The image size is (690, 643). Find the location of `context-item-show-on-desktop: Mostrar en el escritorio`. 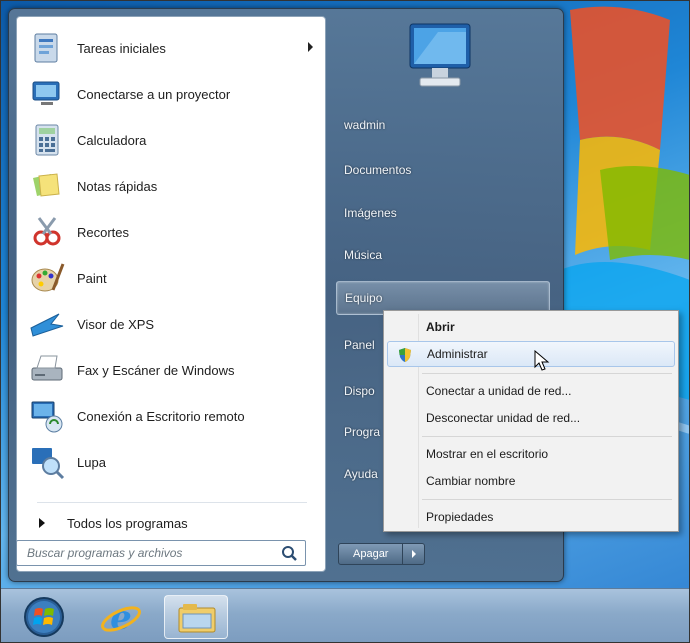

context-item-show-on-desktop: Mostrar en el escritorio is located at coordinates (531, 454).